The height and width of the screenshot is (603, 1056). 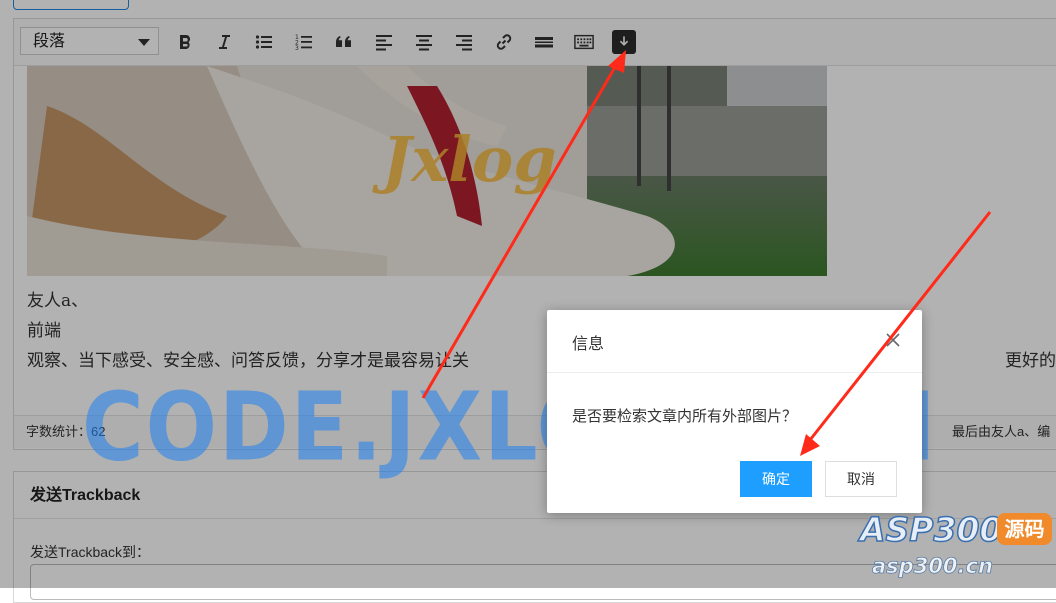 I want to click on asp300-url: asp300.cn, so click(x=933, y=566).